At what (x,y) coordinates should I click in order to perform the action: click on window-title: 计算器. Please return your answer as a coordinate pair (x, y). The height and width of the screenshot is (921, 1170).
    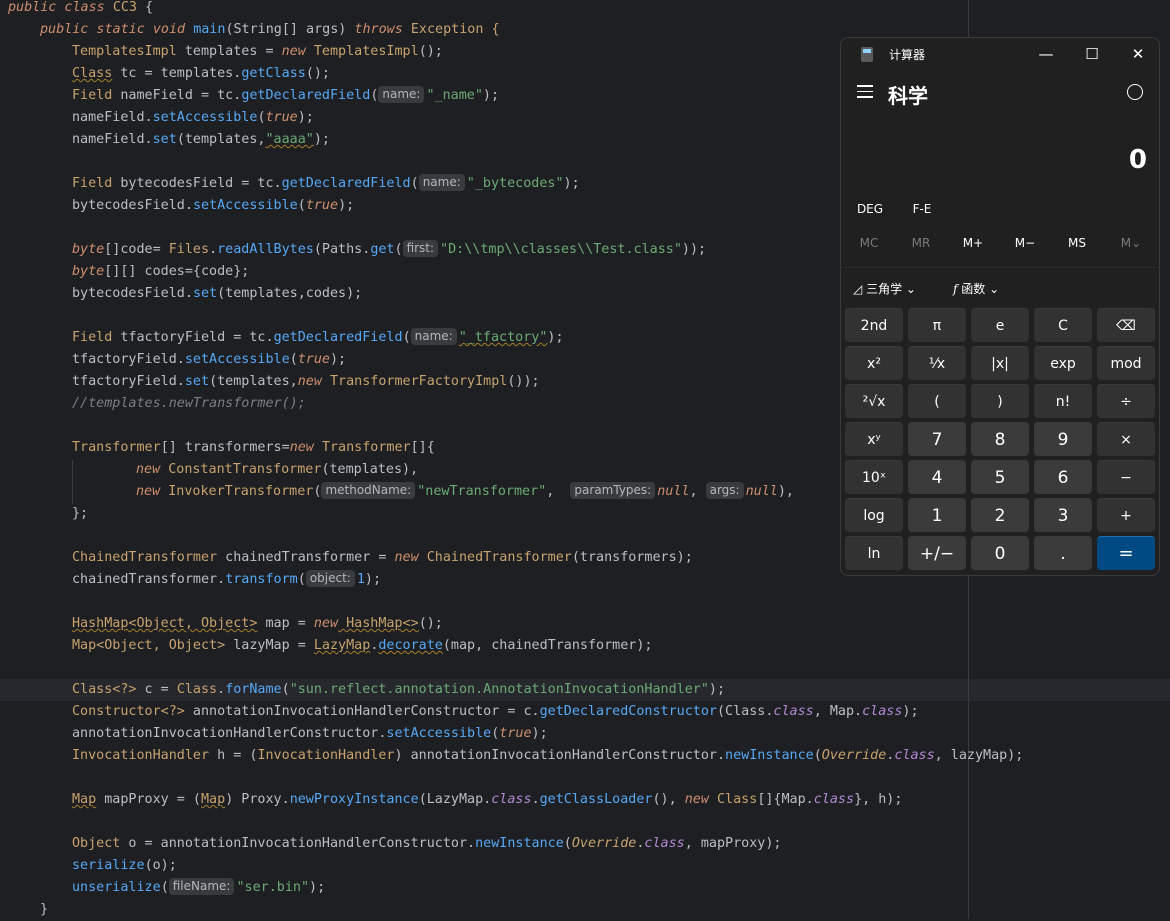
    Looking at the image, I should click on (907, 55).